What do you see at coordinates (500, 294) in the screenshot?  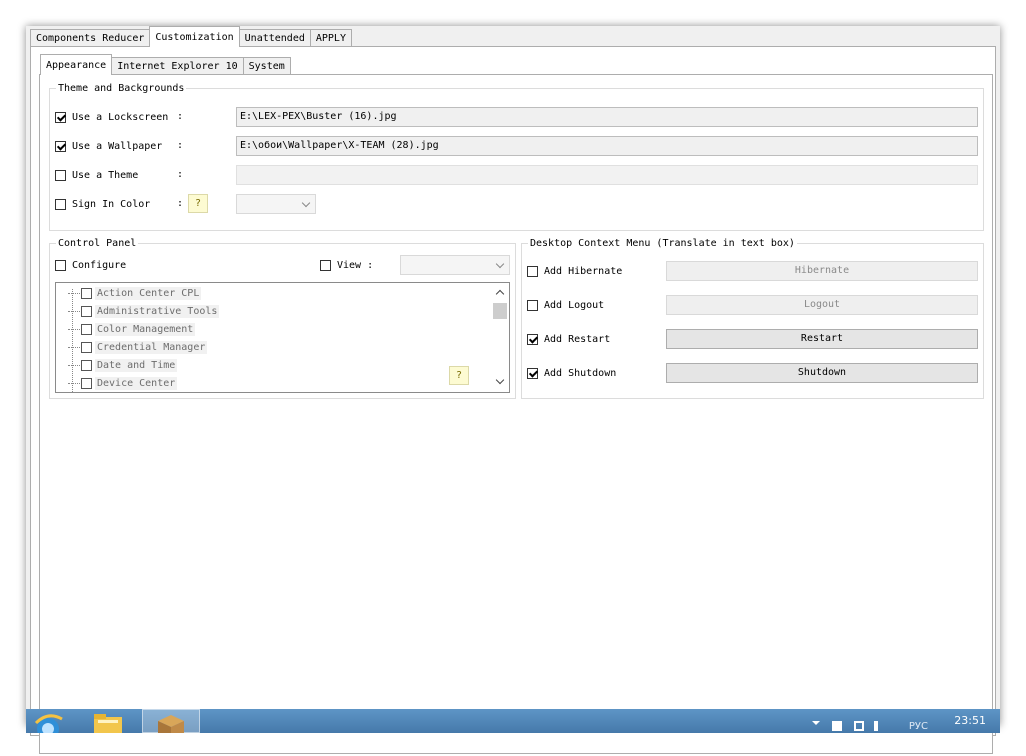 I see `scroll-up-icon` at bounding box center [500, 294].